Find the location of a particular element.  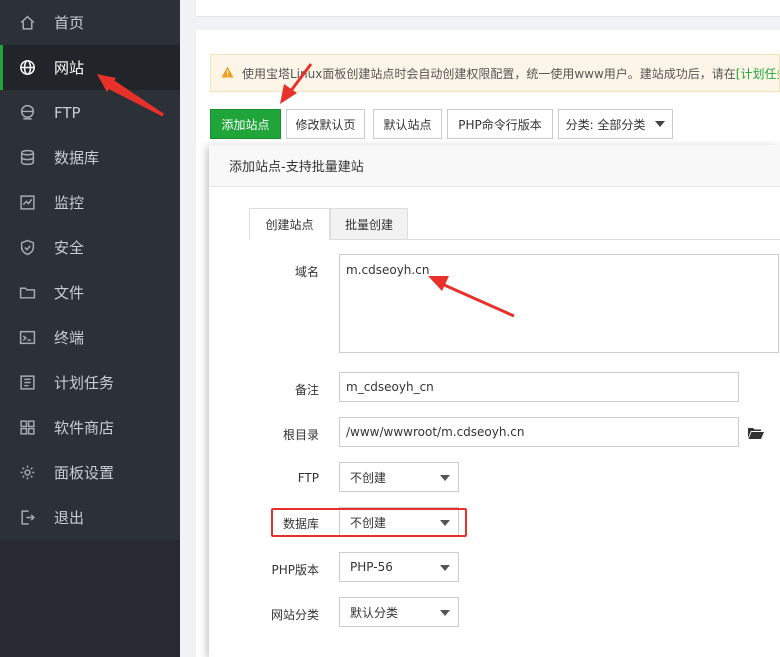

php-version-label: PHP版本 is located at coordinates (295, 570).